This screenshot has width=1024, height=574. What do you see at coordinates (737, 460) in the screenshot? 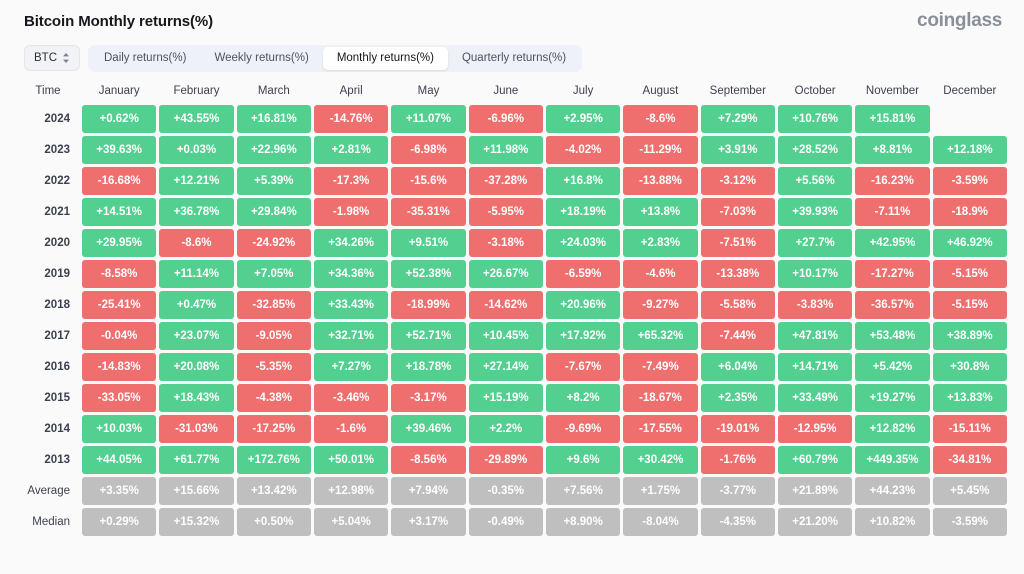
I see `cell-2013-september: -1.76%` at bounding box center [737, 460].